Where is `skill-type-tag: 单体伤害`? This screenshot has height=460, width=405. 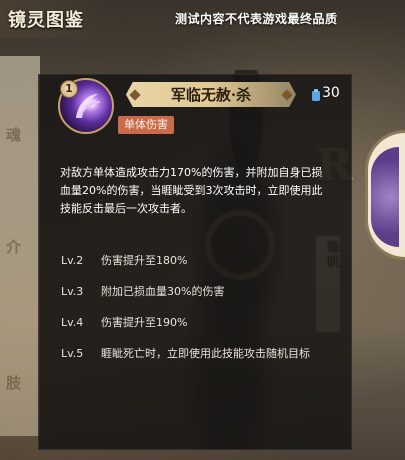 skill-type-tag: 单体伤害 is located at coordinates (146, 125).